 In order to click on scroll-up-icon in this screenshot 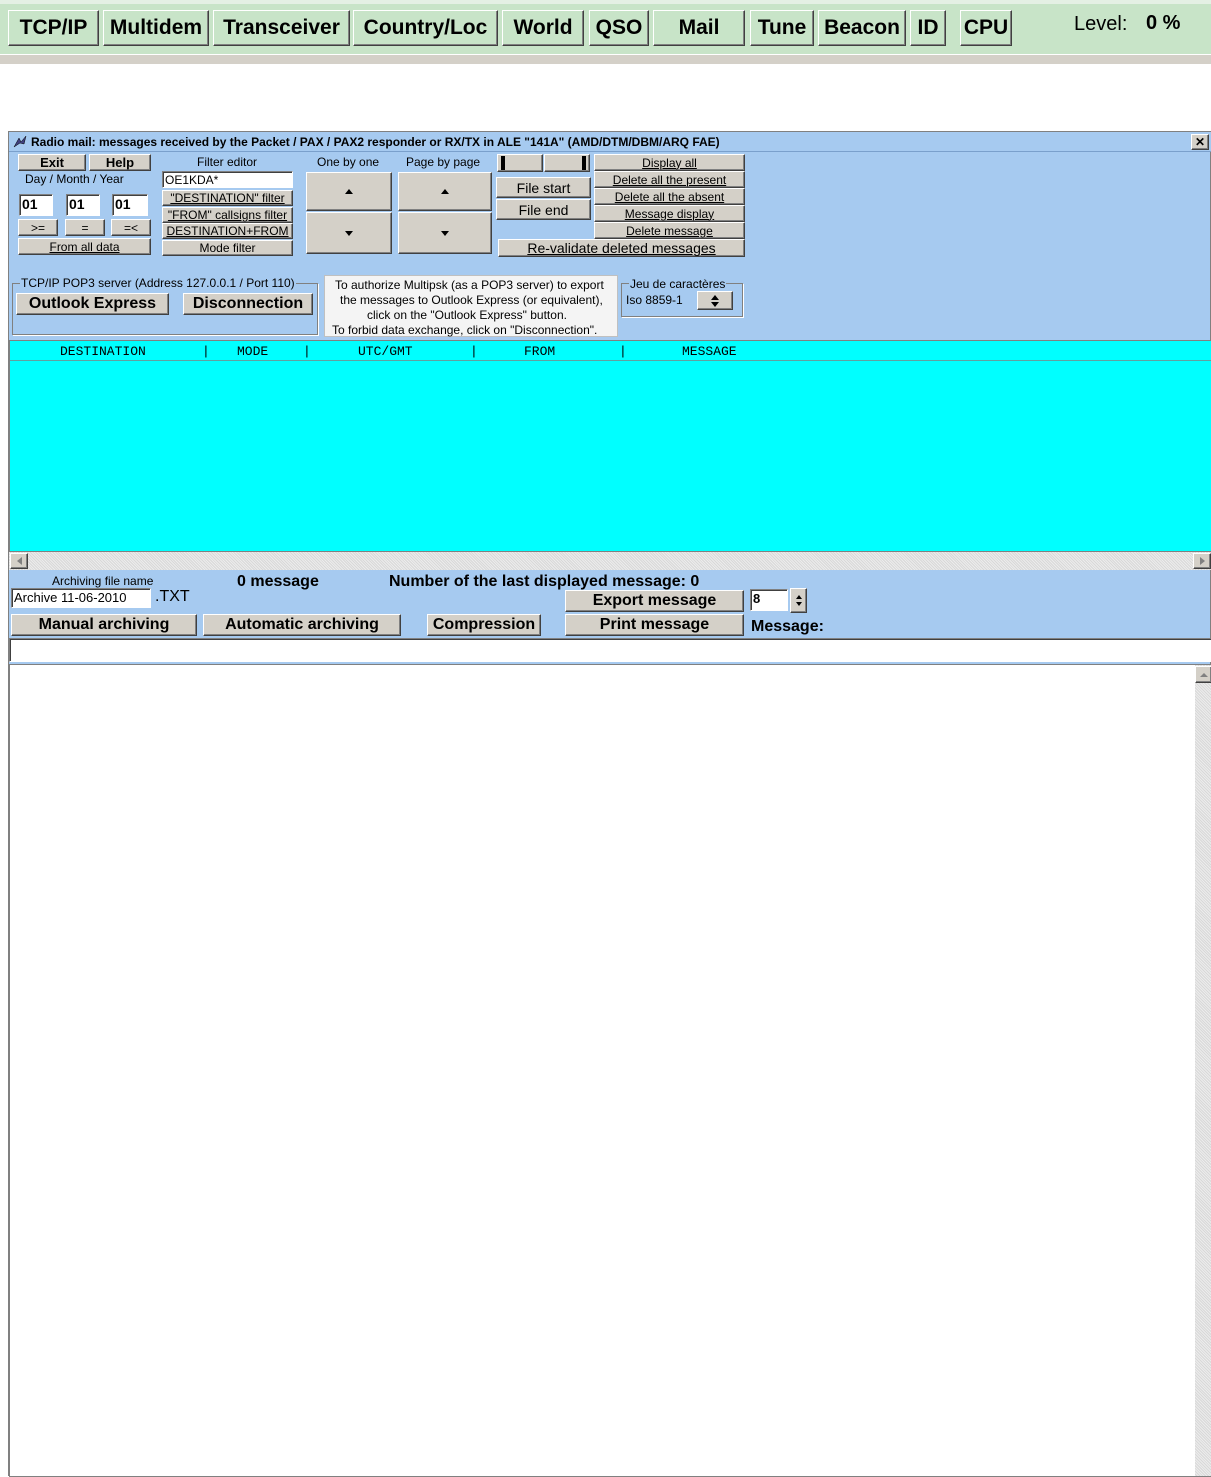, I will do `click(1203, 674)`.